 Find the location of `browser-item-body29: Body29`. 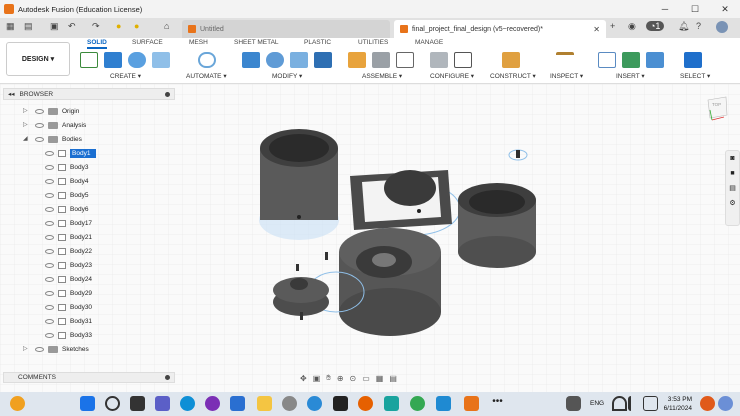

browser-item-body29: Body29 is located at coordinates (68, 293).